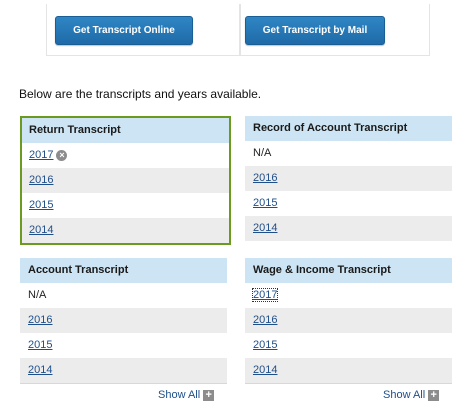 This screenshot has width=464, height=412. Describe the element at coordinates (124, 30) in the screenshot. I see `get-transcript-online-button: Get Transcript Online` at that location.